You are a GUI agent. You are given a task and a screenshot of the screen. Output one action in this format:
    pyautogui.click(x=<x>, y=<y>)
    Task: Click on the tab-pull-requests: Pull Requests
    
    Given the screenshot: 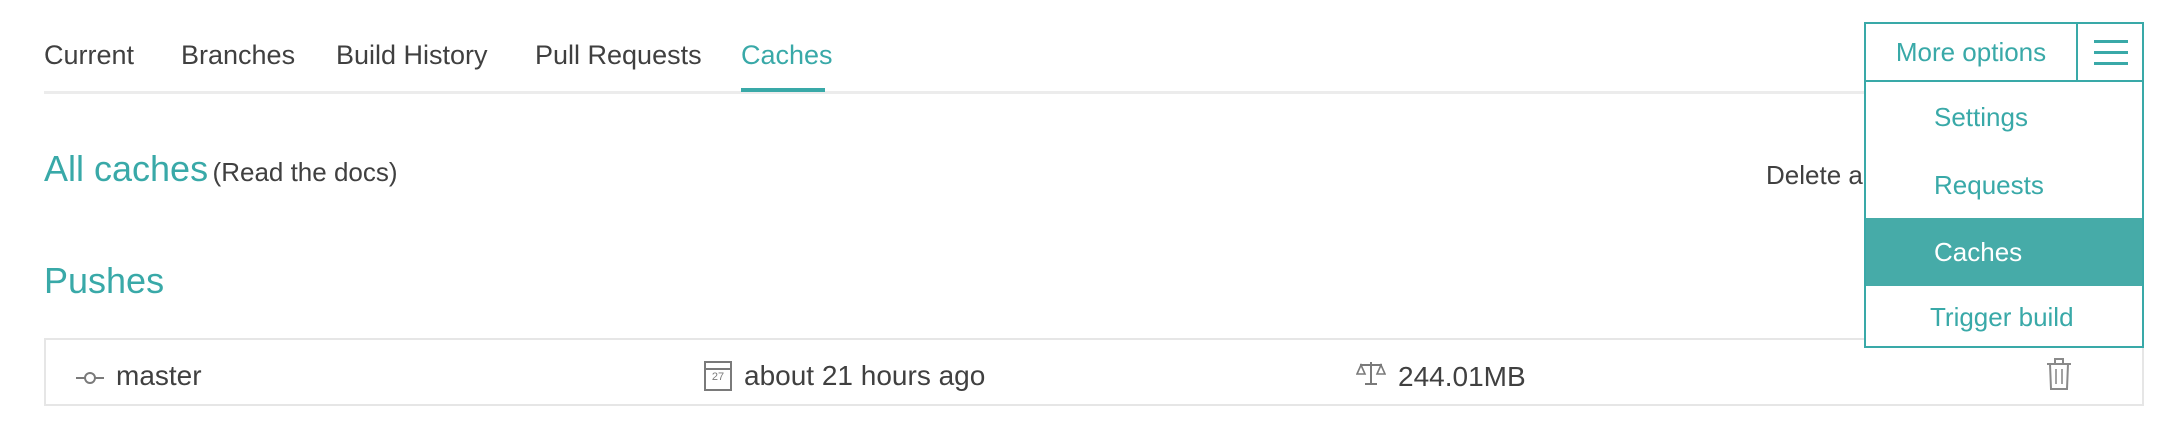 What is the action you would take?
    pyautogui.click(x=618, y=55)
    